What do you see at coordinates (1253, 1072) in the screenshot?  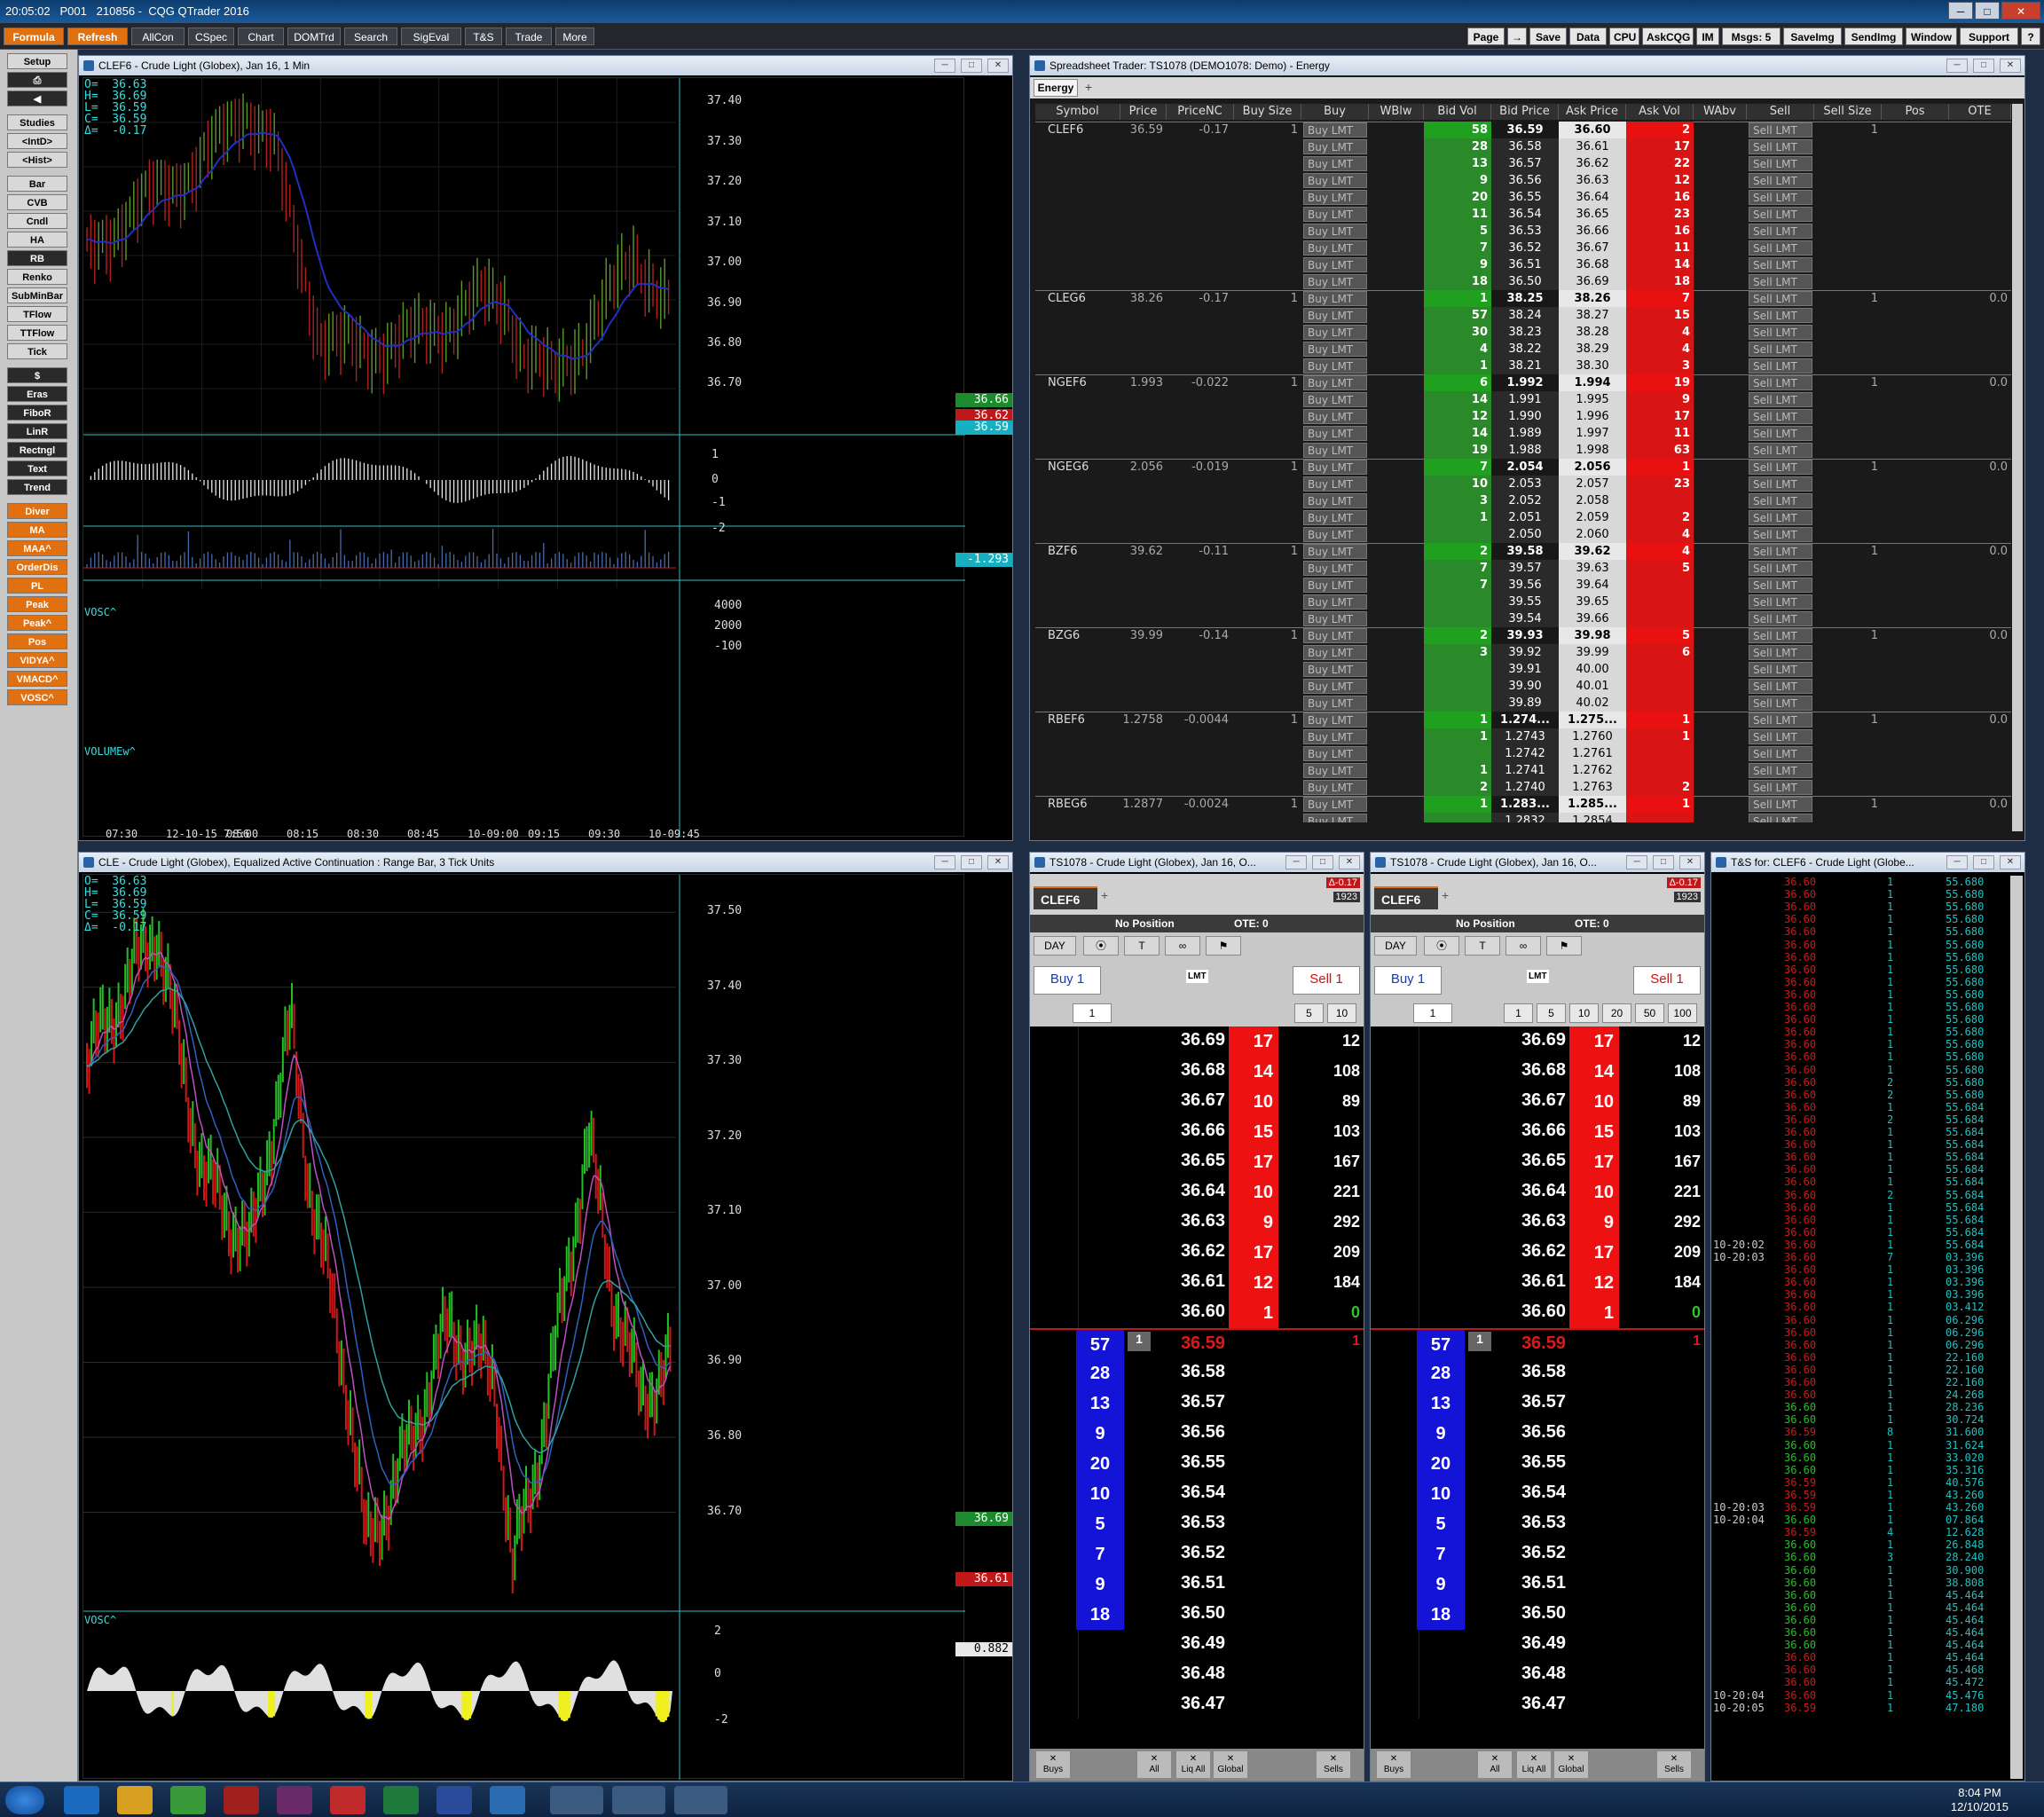 I see `ask-size: 14` at bounding box center [1253, 1072].